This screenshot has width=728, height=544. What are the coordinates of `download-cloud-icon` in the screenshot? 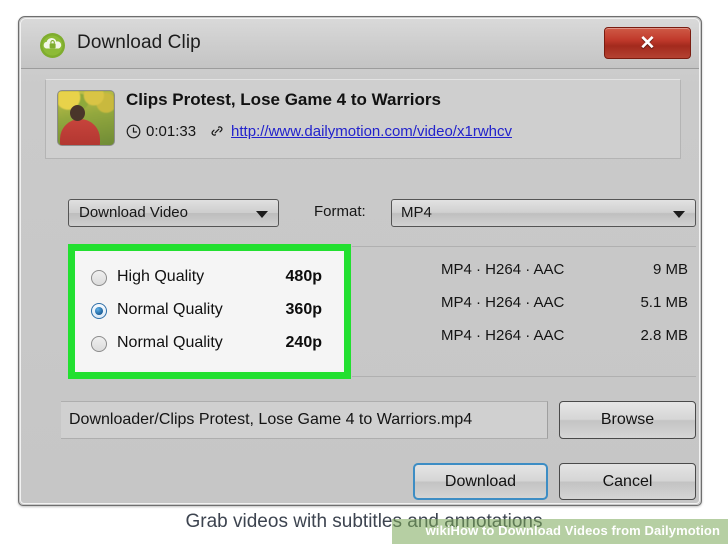 It's located at (52, 45).